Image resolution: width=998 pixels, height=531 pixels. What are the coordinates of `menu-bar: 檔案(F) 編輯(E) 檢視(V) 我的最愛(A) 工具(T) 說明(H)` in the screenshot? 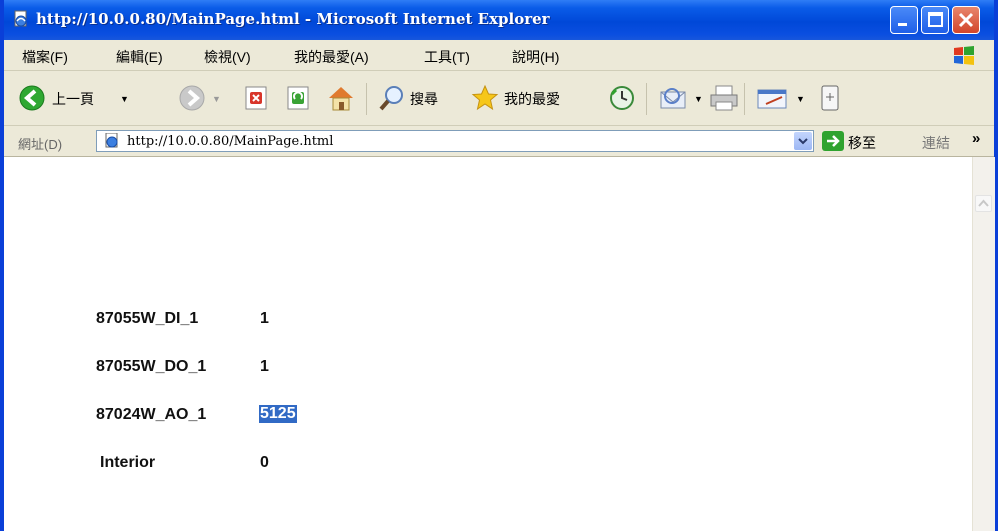 It's located at (499, 55).